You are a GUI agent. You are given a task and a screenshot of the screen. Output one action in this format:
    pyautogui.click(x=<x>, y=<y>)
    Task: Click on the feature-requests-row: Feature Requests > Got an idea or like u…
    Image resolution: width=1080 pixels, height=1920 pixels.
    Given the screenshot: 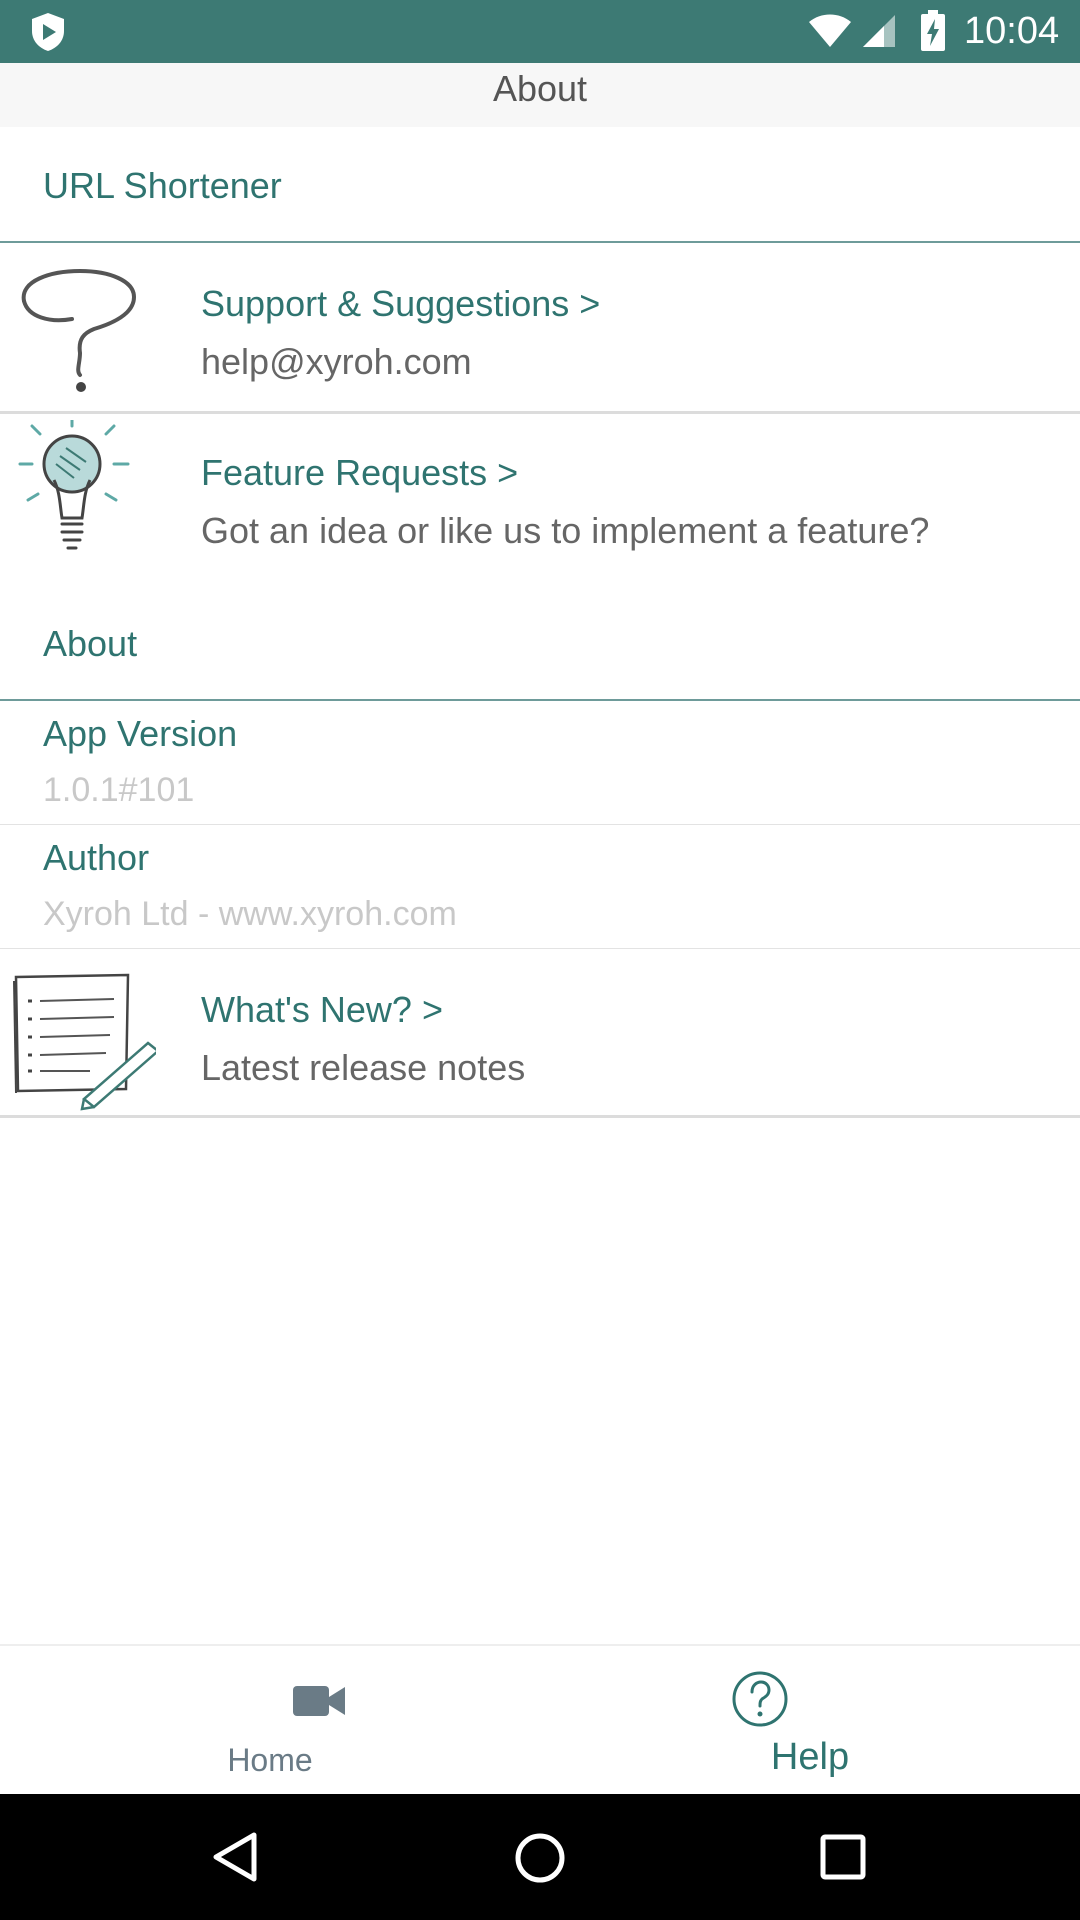 What is the action you would take?
    pyautogui.click(x=540, y=489)
    